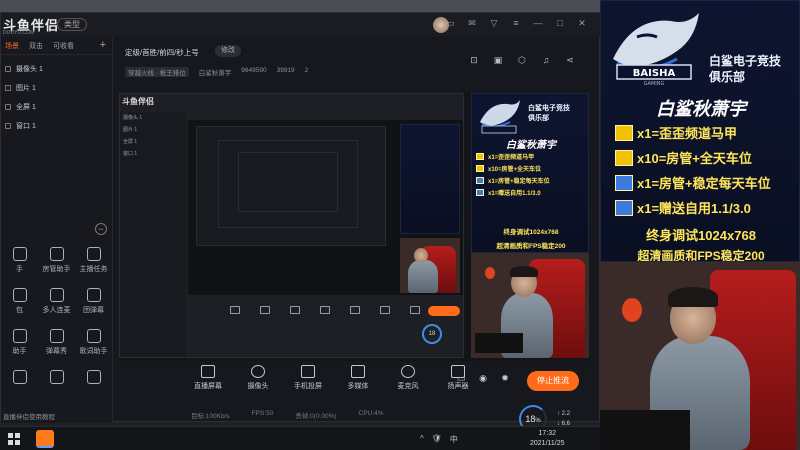 The image size is (800, 450). I want to click on room-meta: 穿越火线 · 枪王排位 白鲨秋萧宇 9649590 39919 2, so click(216, 72).